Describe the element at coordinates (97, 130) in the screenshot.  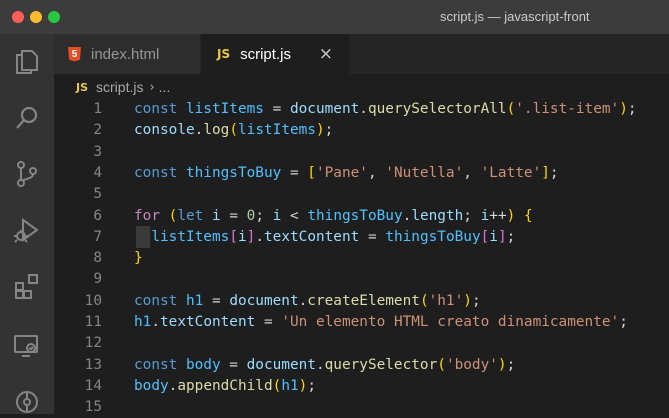
I see `line-number: 2` at that location.